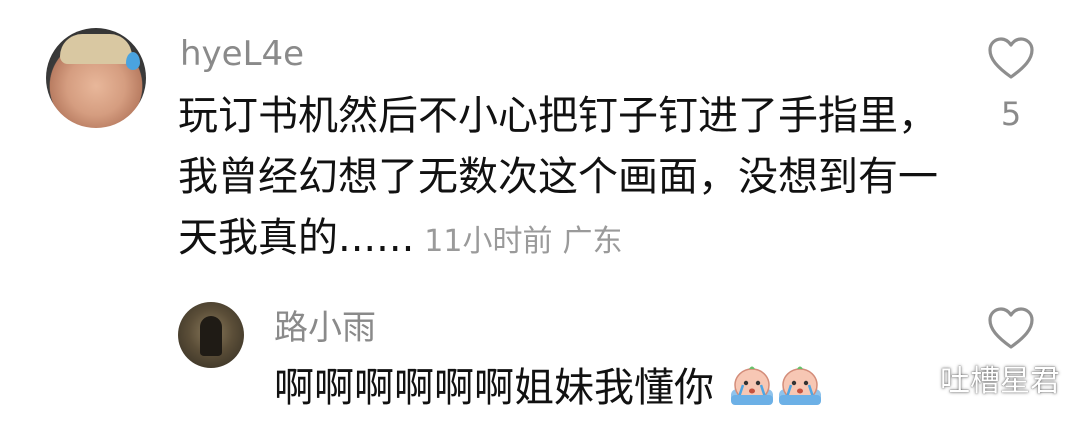  I want to click on comment-location: 广东, so click(592, 241).